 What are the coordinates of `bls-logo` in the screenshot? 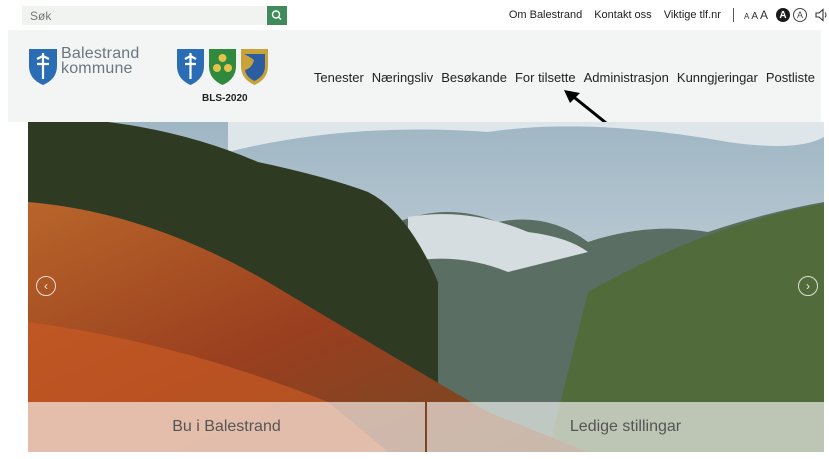 It's located at (222, 67).